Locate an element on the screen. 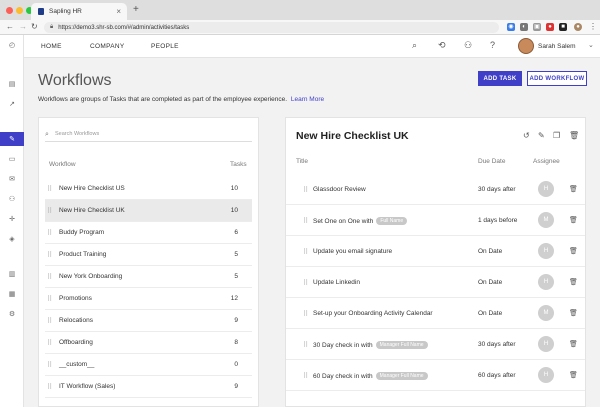 Image resolution: width=600 pixels, height=407 pixels. task-row: ⠿ Glassdoor Review 30 days after H 🗑︎ is located at coordinates (435, 189).